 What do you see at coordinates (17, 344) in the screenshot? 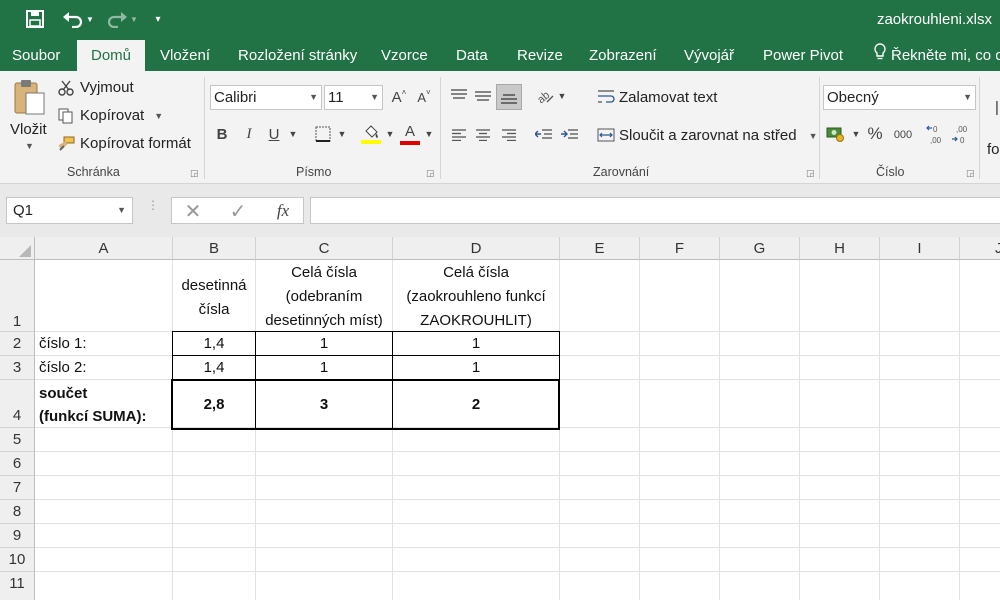
I see `row-header-2: 2` at bounding box center [17, 344].